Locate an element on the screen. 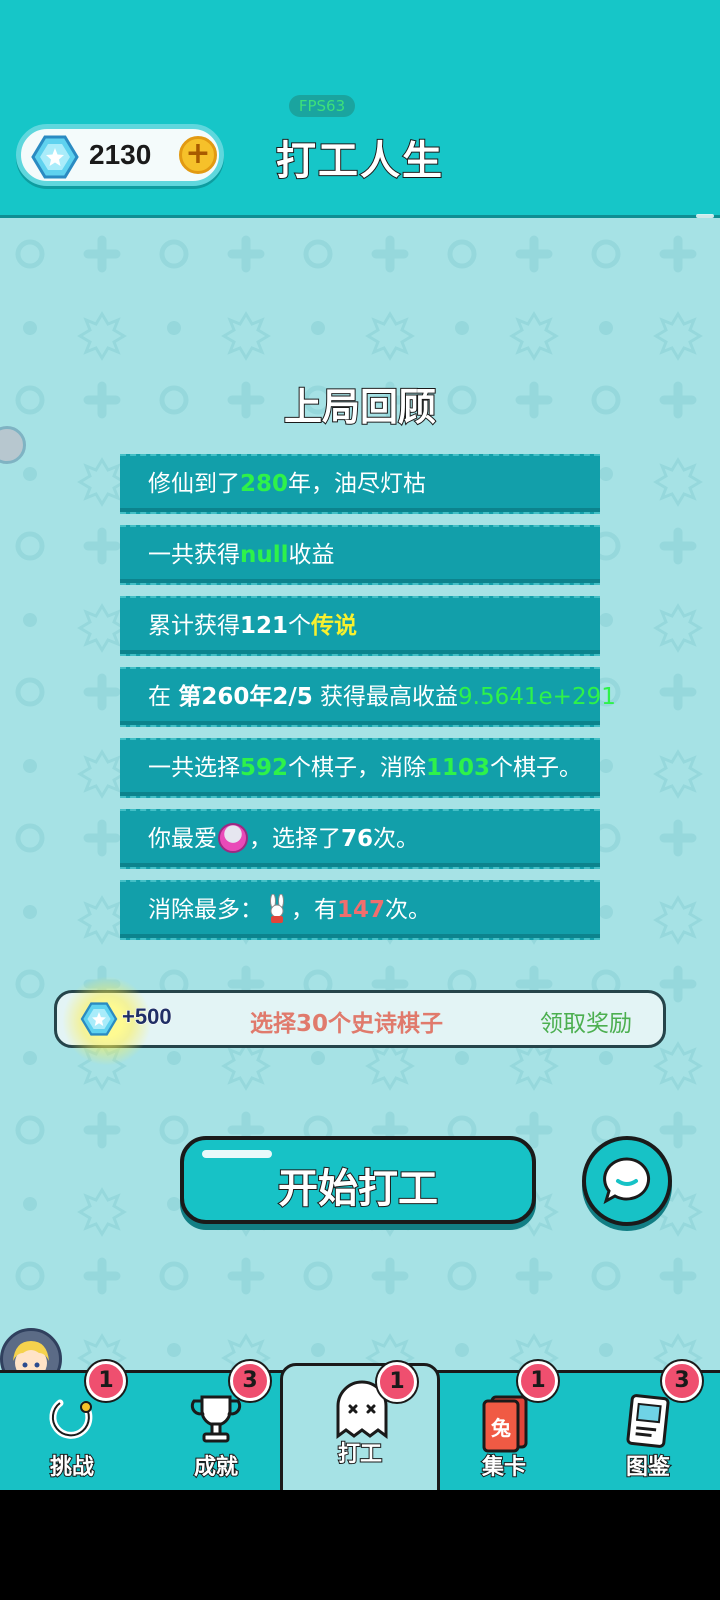  start-work-button: 开始打工 is located at coordinates (358, 1180).